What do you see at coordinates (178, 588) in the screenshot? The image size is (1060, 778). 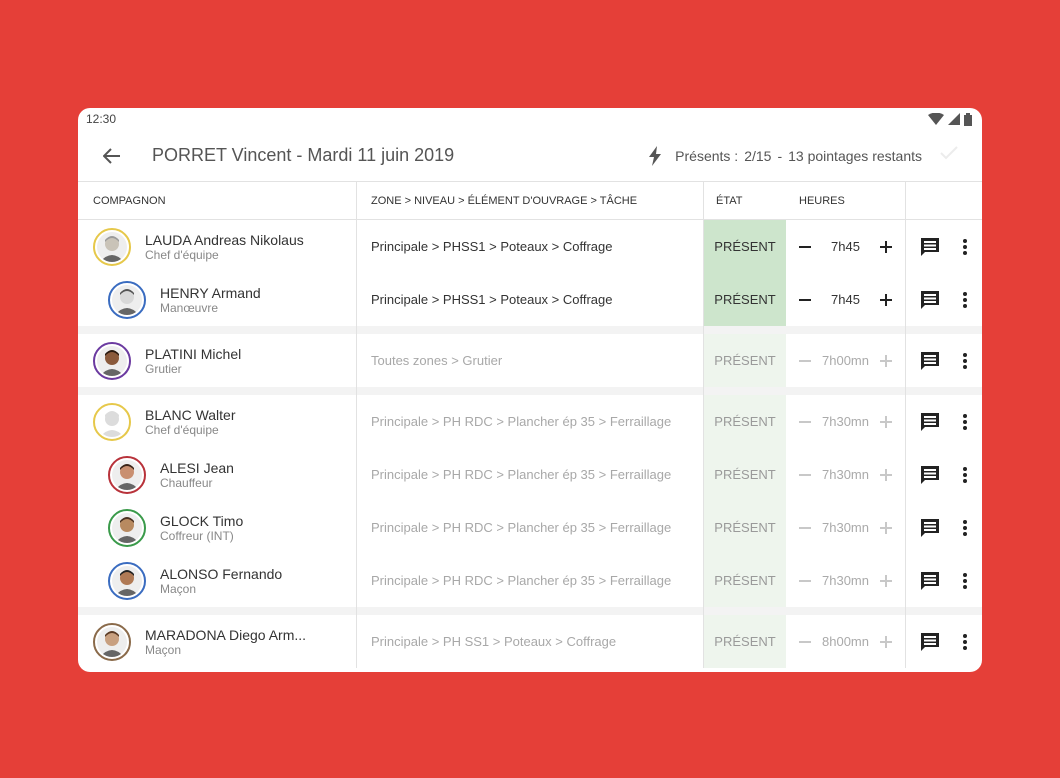 I see `worker-role: Maçon` at bounding box center [178, 588].